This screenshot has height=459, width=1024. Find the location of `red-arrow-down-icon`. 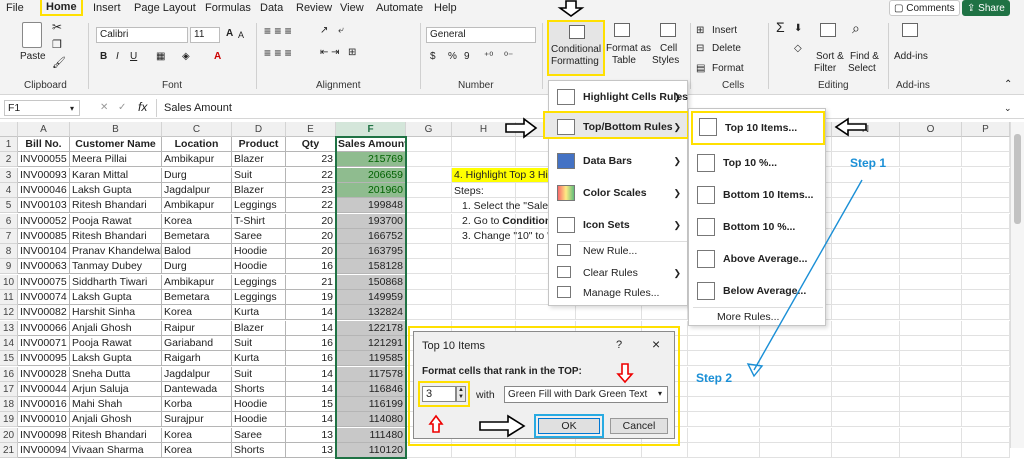

red-arrow-down-icon is located at coordinates (625, 373).